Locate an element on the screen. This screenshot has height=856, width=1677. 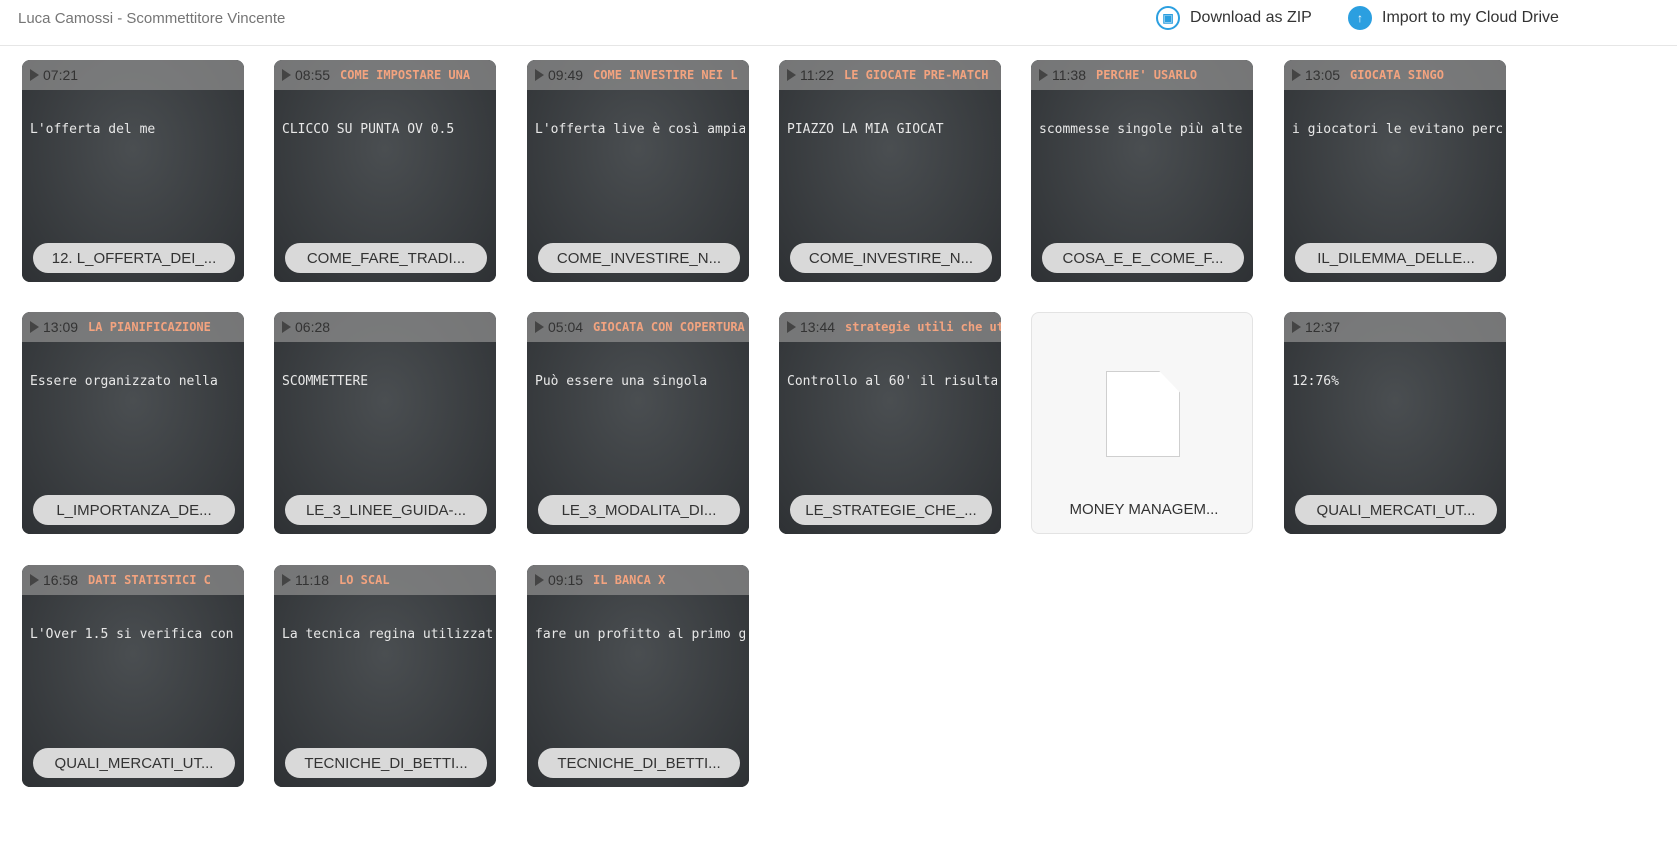
thumbnail-heading: GIOCATA SINGO is located at coordinates (1397, 75).